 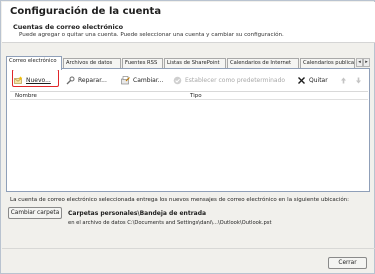 I want to click on down-arrow-icon, so click(x=358, y=80).